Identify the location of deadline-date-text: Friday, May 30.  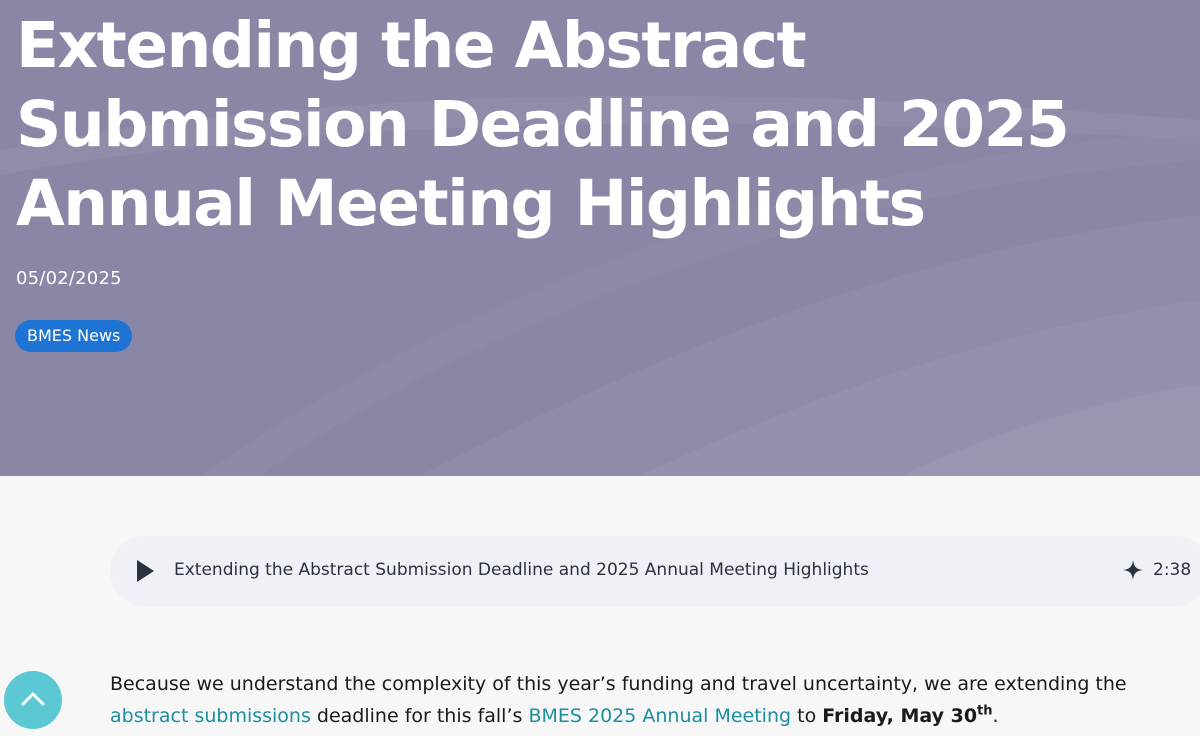
(900, 716).